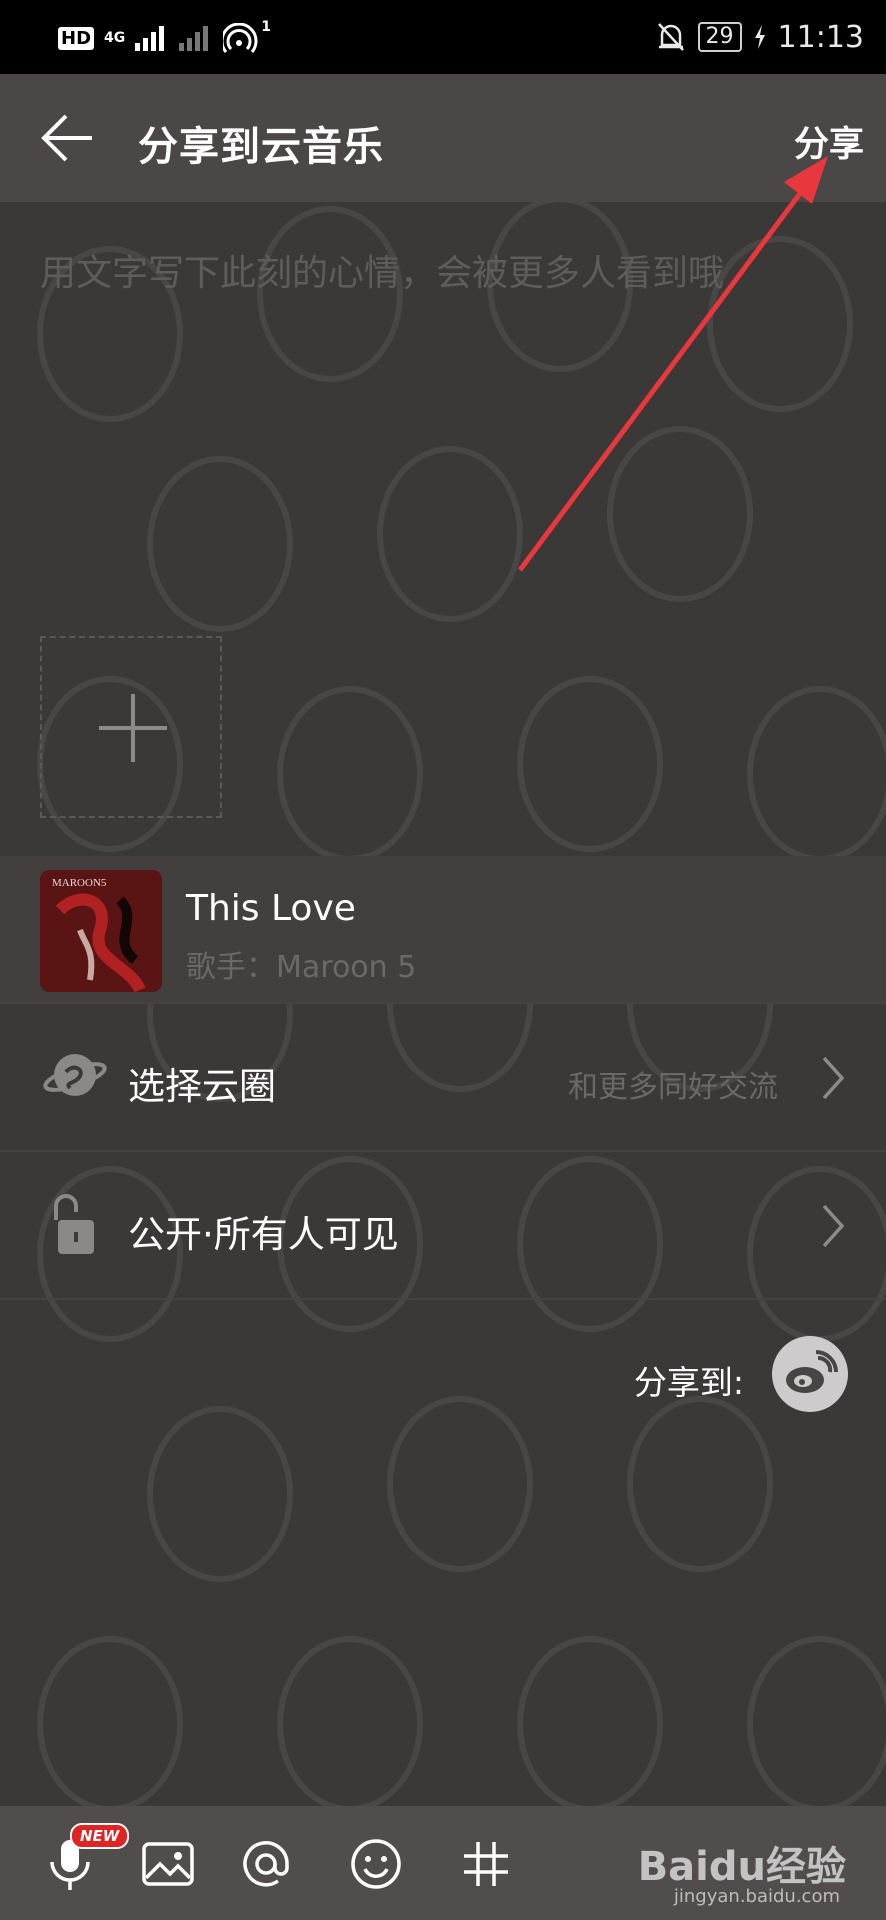 The width and height of the screenshot is (886, 1920). I want to click on new-badge: NEW, so click(100, 1836).